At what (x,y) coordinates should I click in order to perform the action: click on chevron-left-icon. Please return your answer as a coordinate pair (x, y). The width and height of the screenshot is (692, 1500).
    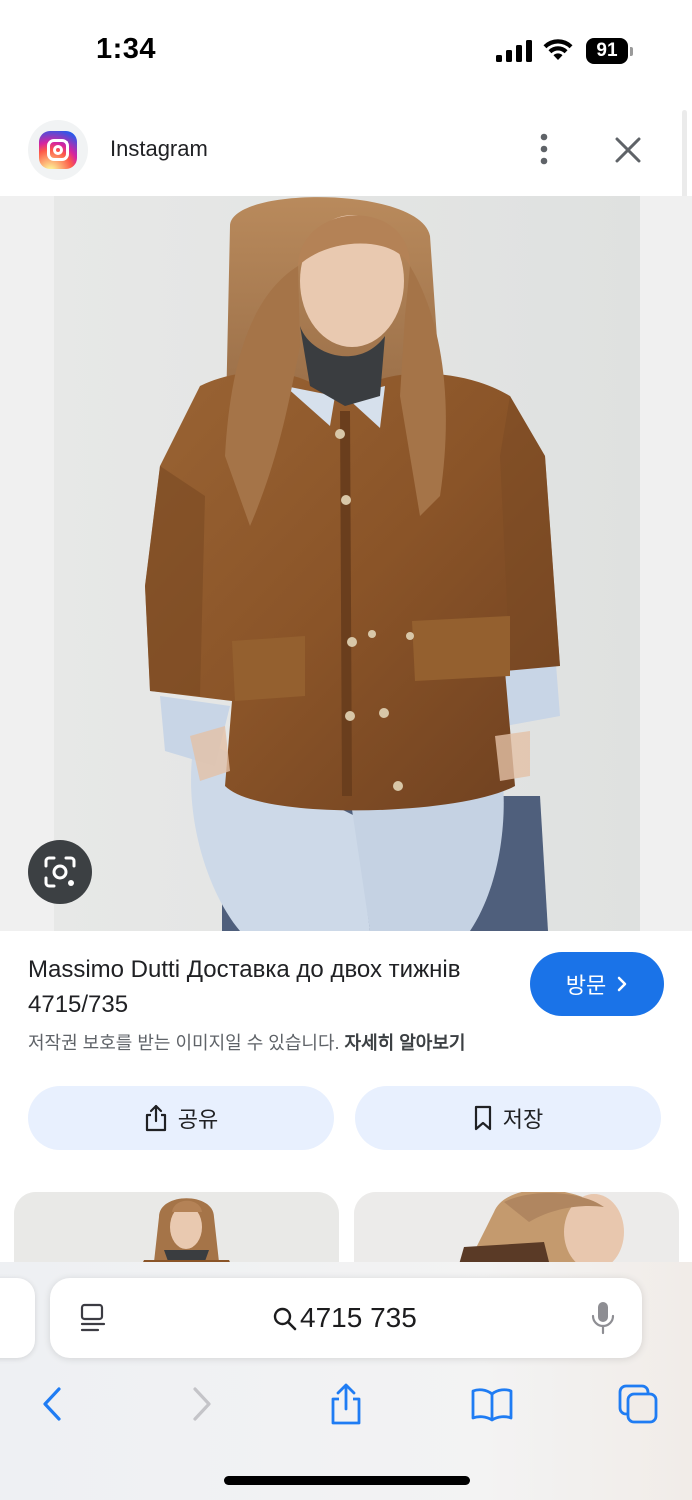
    Looking at the image, I should click on (52, 1404).